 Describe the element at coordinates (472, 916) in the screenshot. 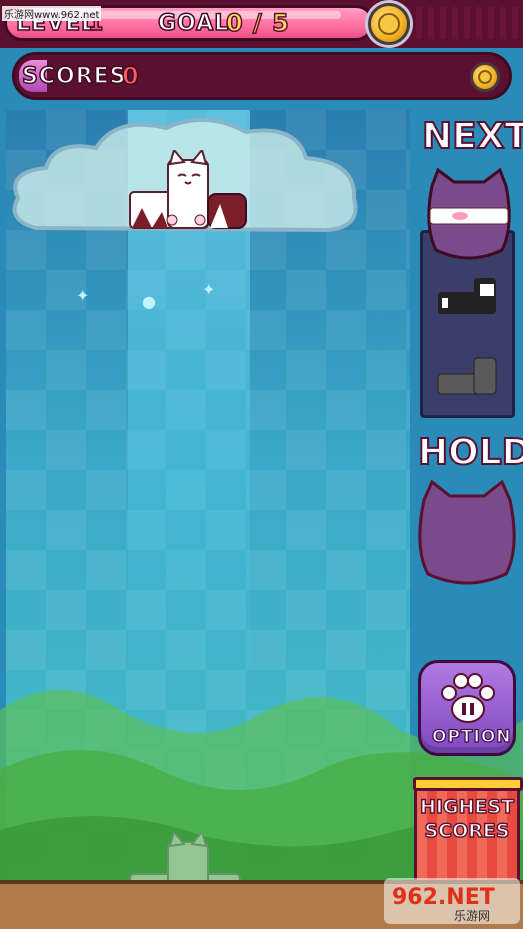

I see `logo-sub-text: 乐游网` at that location.